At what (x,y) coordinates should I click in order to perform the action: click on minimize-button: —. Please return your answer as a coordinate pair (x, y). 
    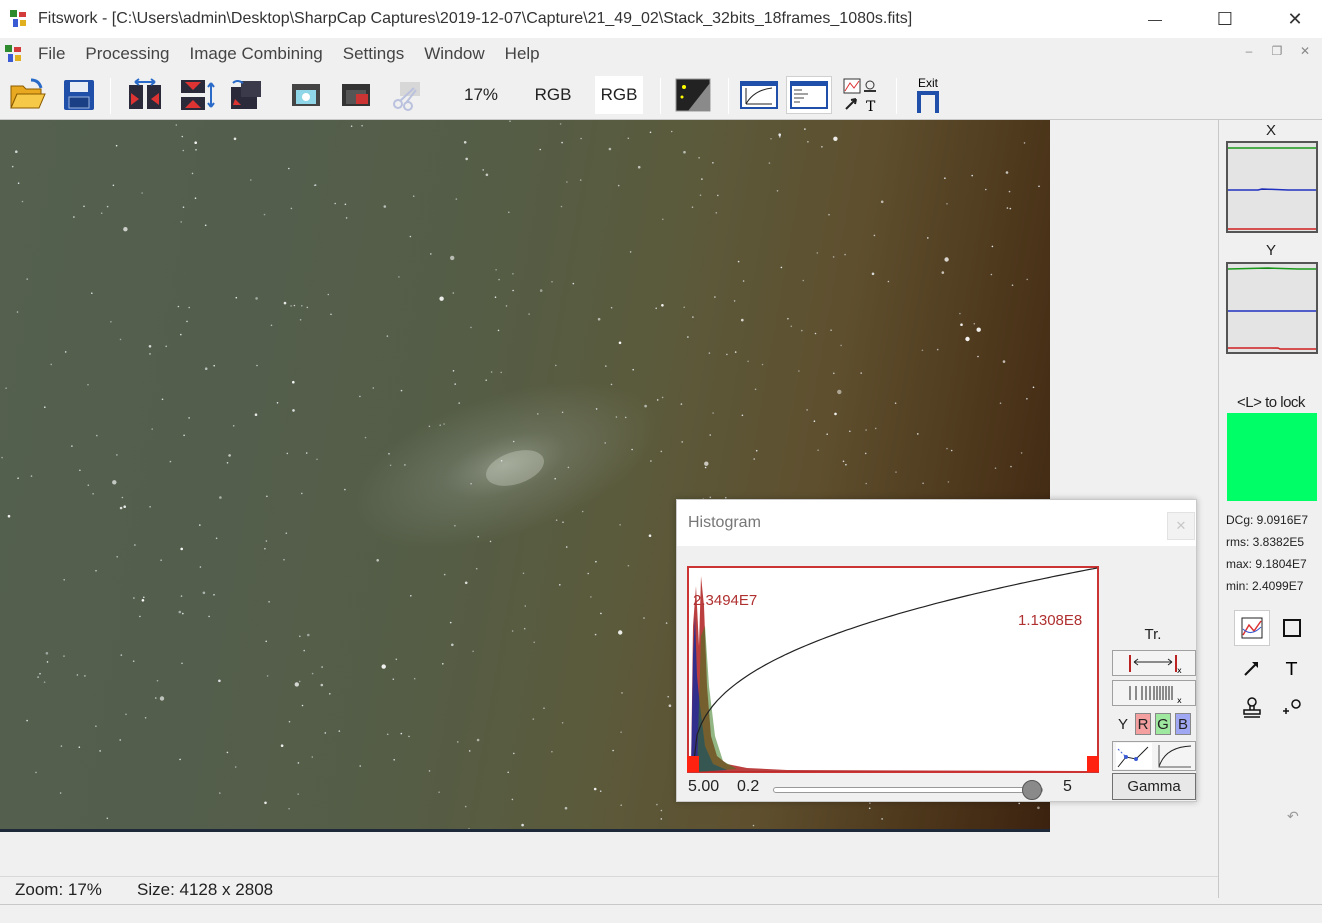
    Looking at the image, I should click on (1155, 19).